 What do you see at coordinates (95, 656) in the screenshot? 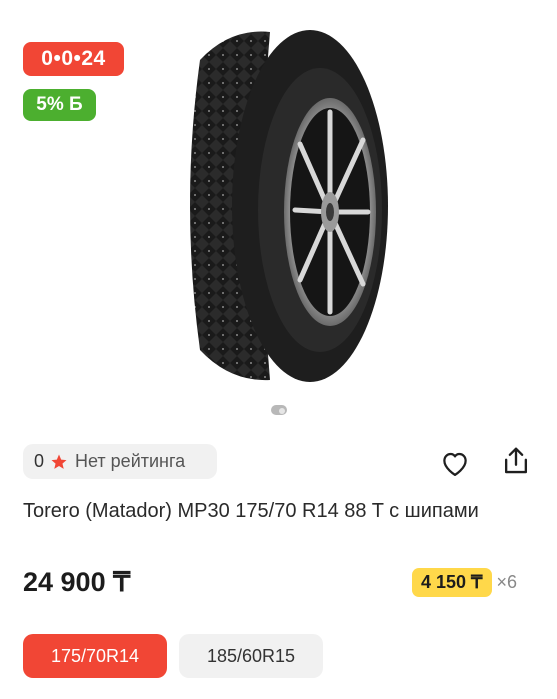
I see `size-option-selected: 175/70R14` at bounding box center [95, 656].